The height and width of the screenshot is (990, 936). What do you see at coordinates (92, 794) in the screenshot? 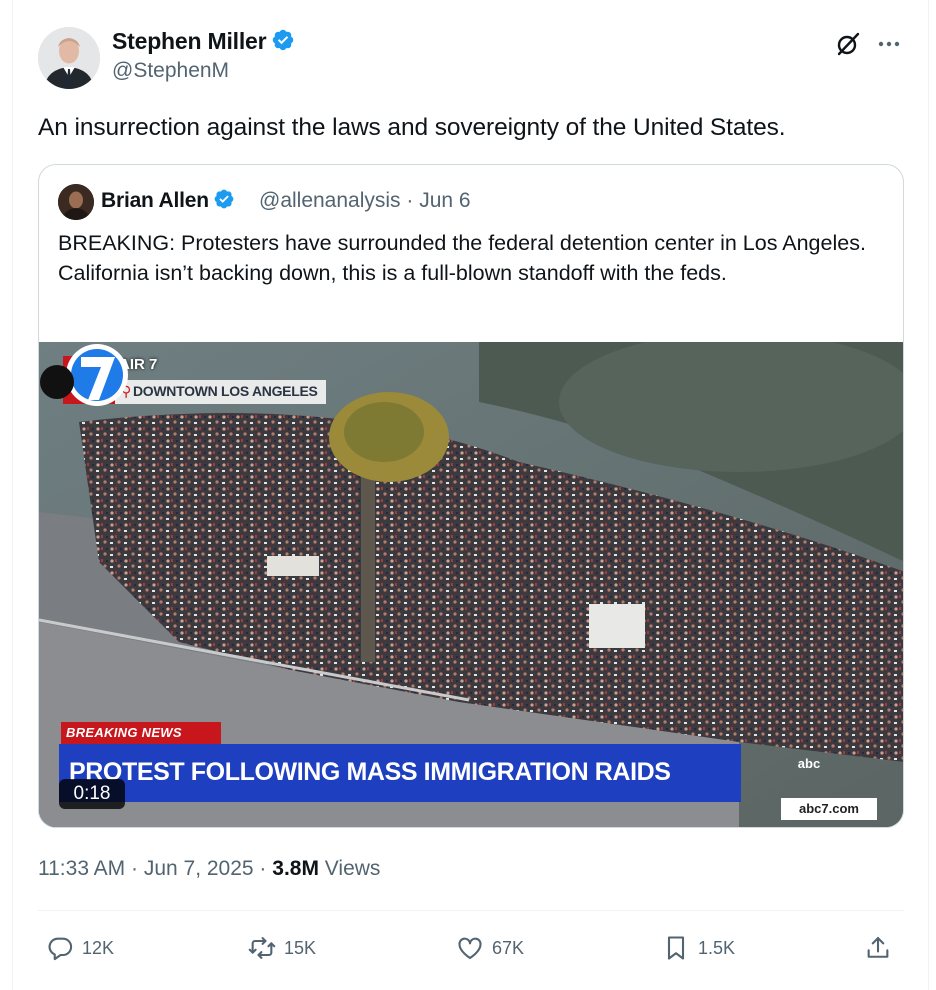
I see `video-duration: 0:18` at bounding box center [92, 794].